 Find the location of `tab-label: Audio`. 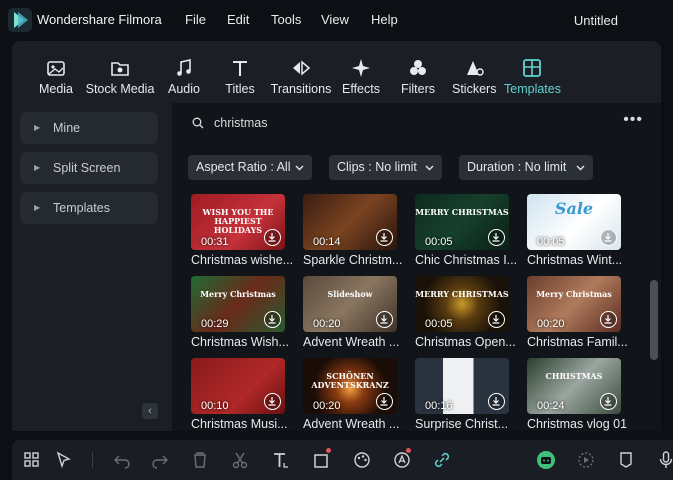

tab-label: Audio is located at coordinates (184, 89).